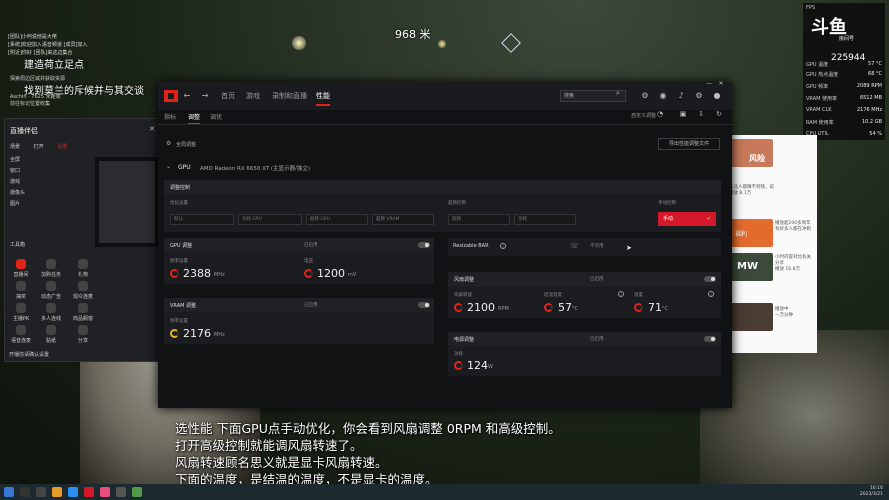 The width and height of the screenshot is (889, 500). I want to click on reset-icon: ↻, so click(719, 114).